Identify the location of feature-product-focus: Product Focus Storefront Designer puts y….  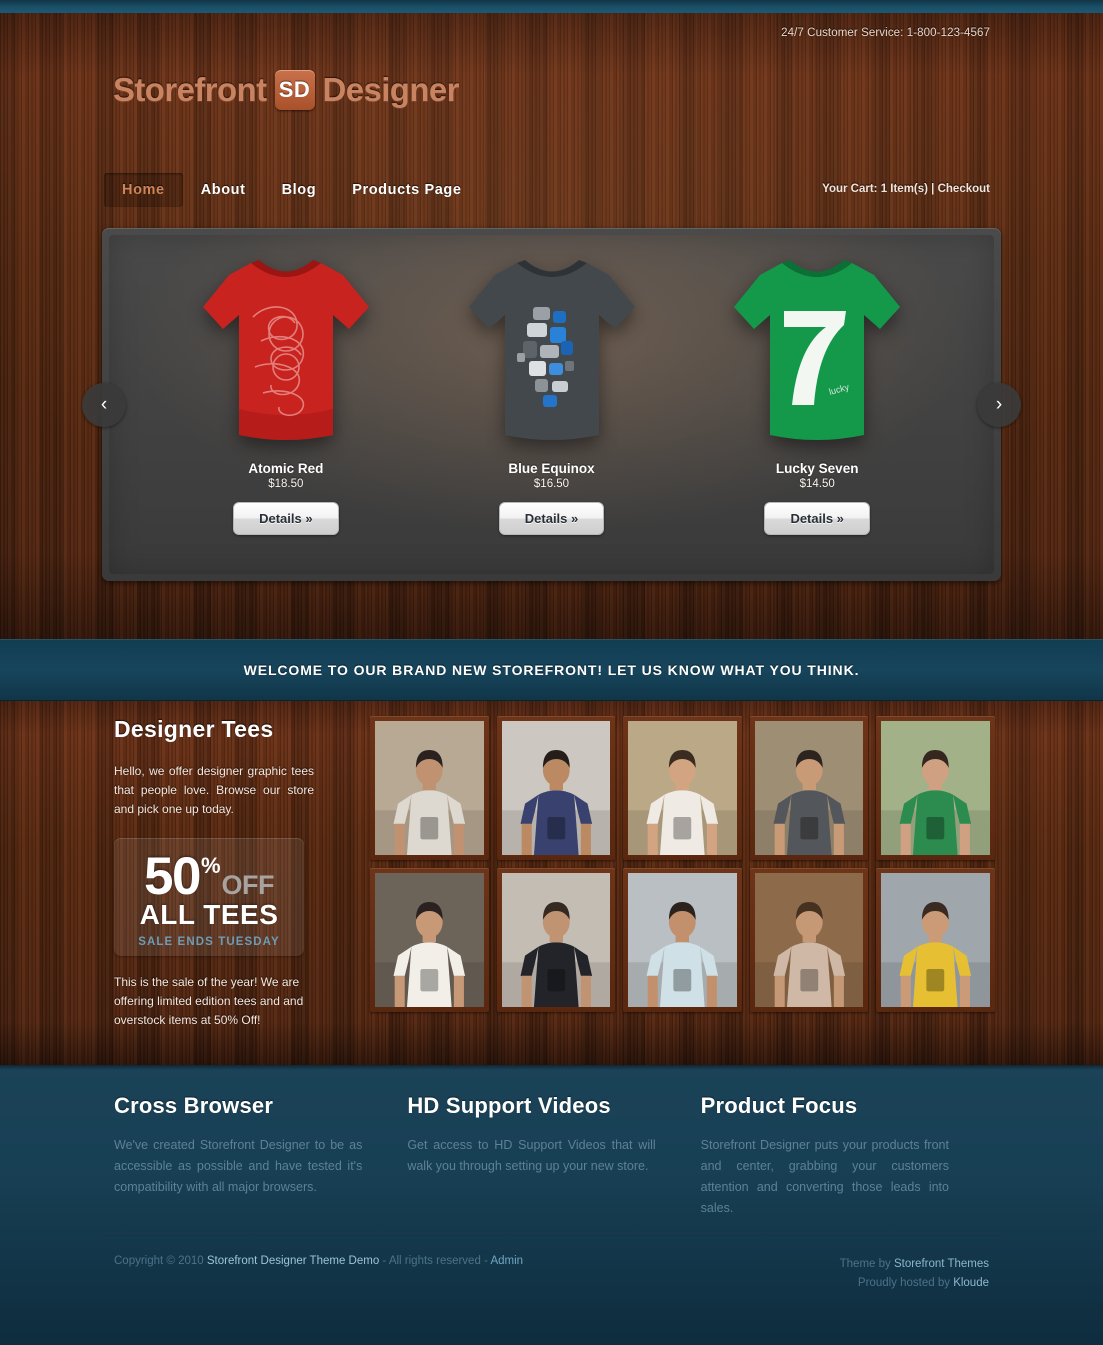
(847, 1156).